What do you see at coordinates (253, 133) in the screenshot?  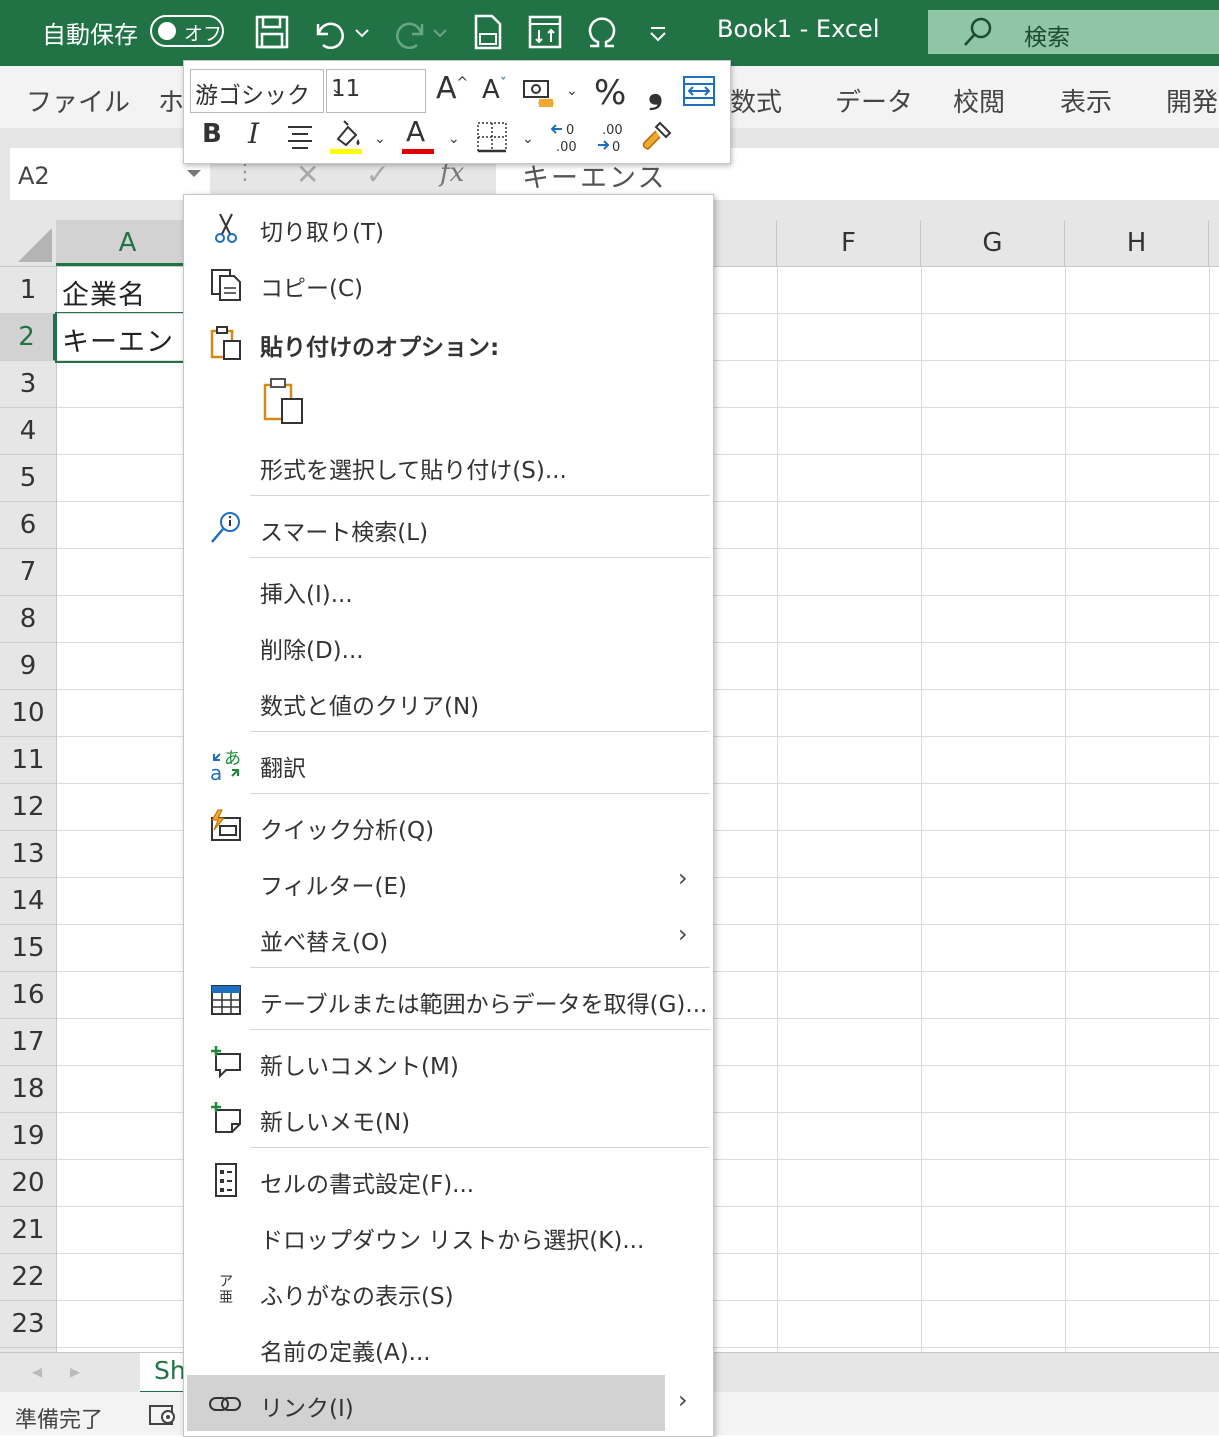 I see `italic-button: I` at bounding box center [253, 133].